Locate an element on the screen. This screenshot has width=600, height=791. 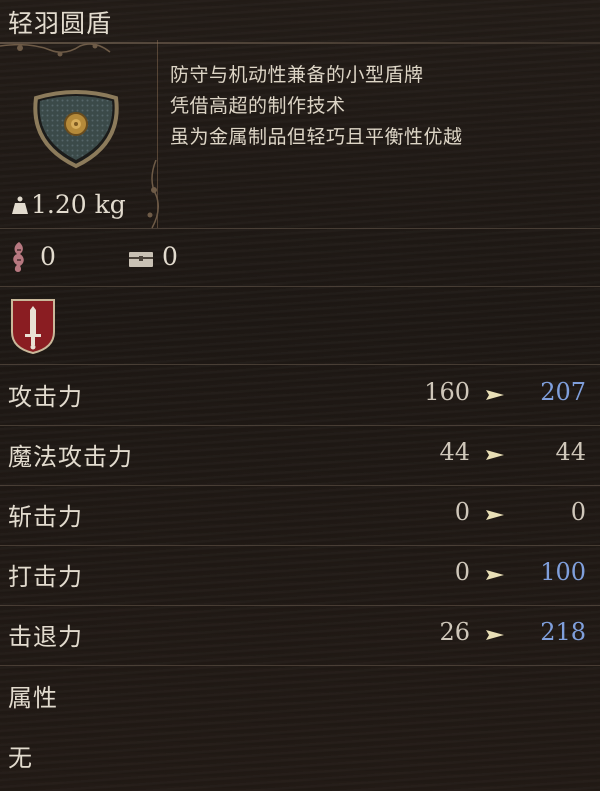
ornament-top-icon is located at coordinates (55, 50).